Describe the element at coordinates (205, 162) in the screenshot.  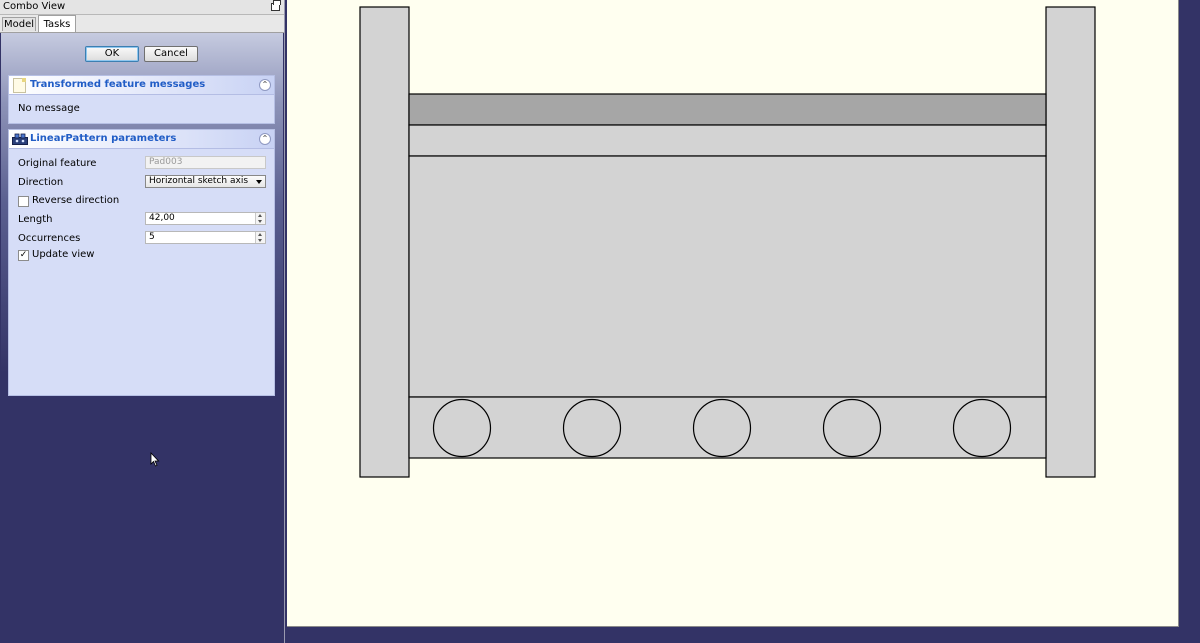
I see `original-feature-input: Pad003` at that location.